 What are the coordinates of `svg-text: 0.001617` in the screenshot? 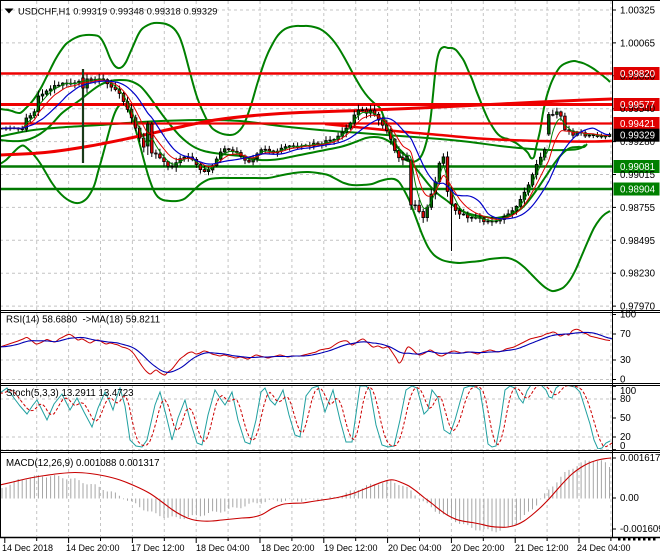 It's located at (640, 458).